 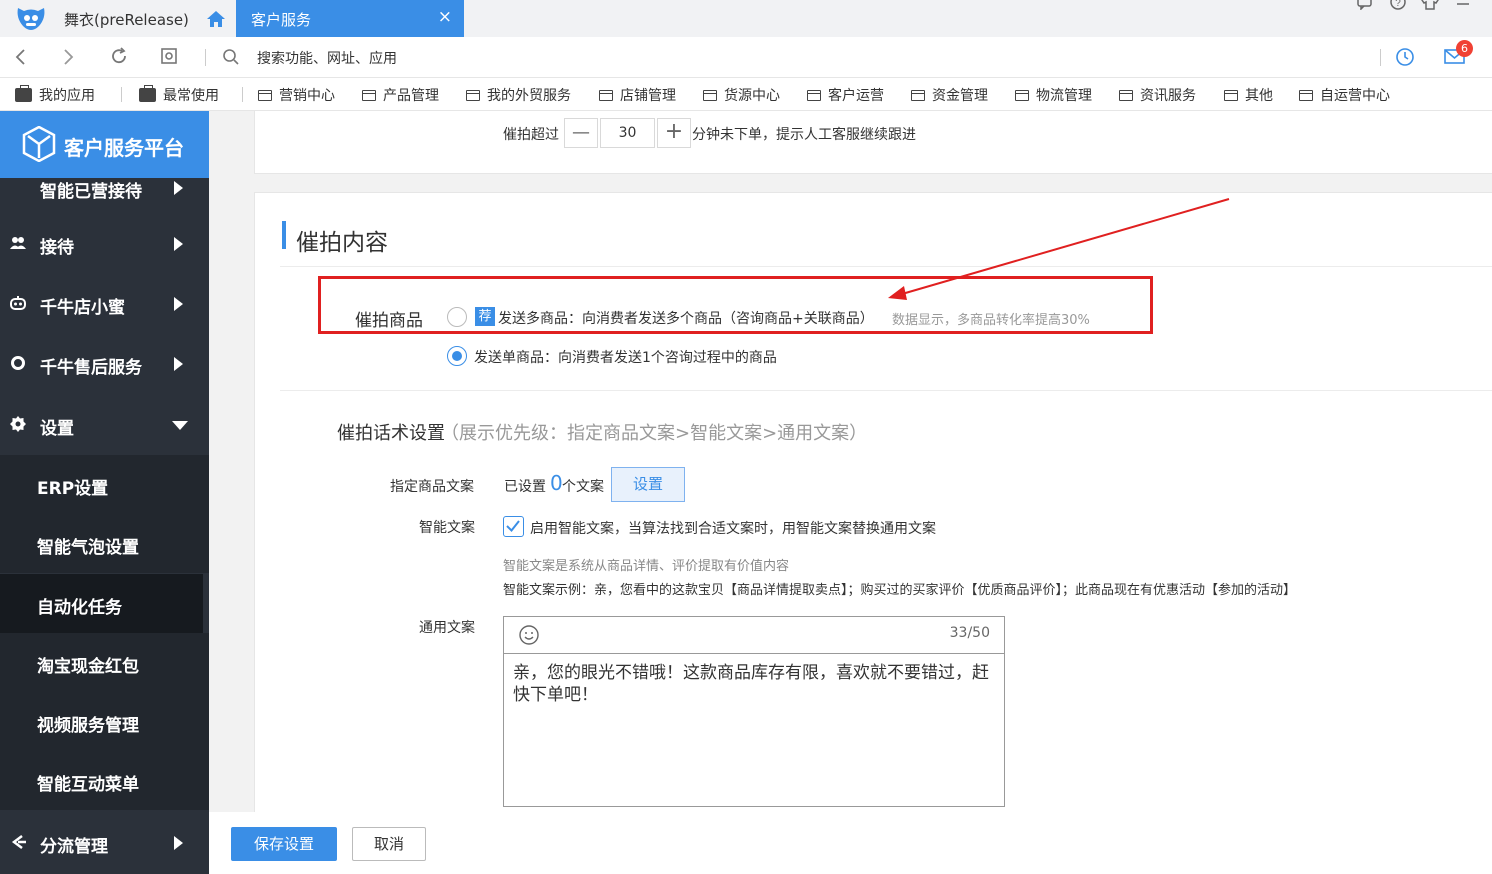 I want to click on editor-toolbar: 33/50, so click(x=754, y=635).